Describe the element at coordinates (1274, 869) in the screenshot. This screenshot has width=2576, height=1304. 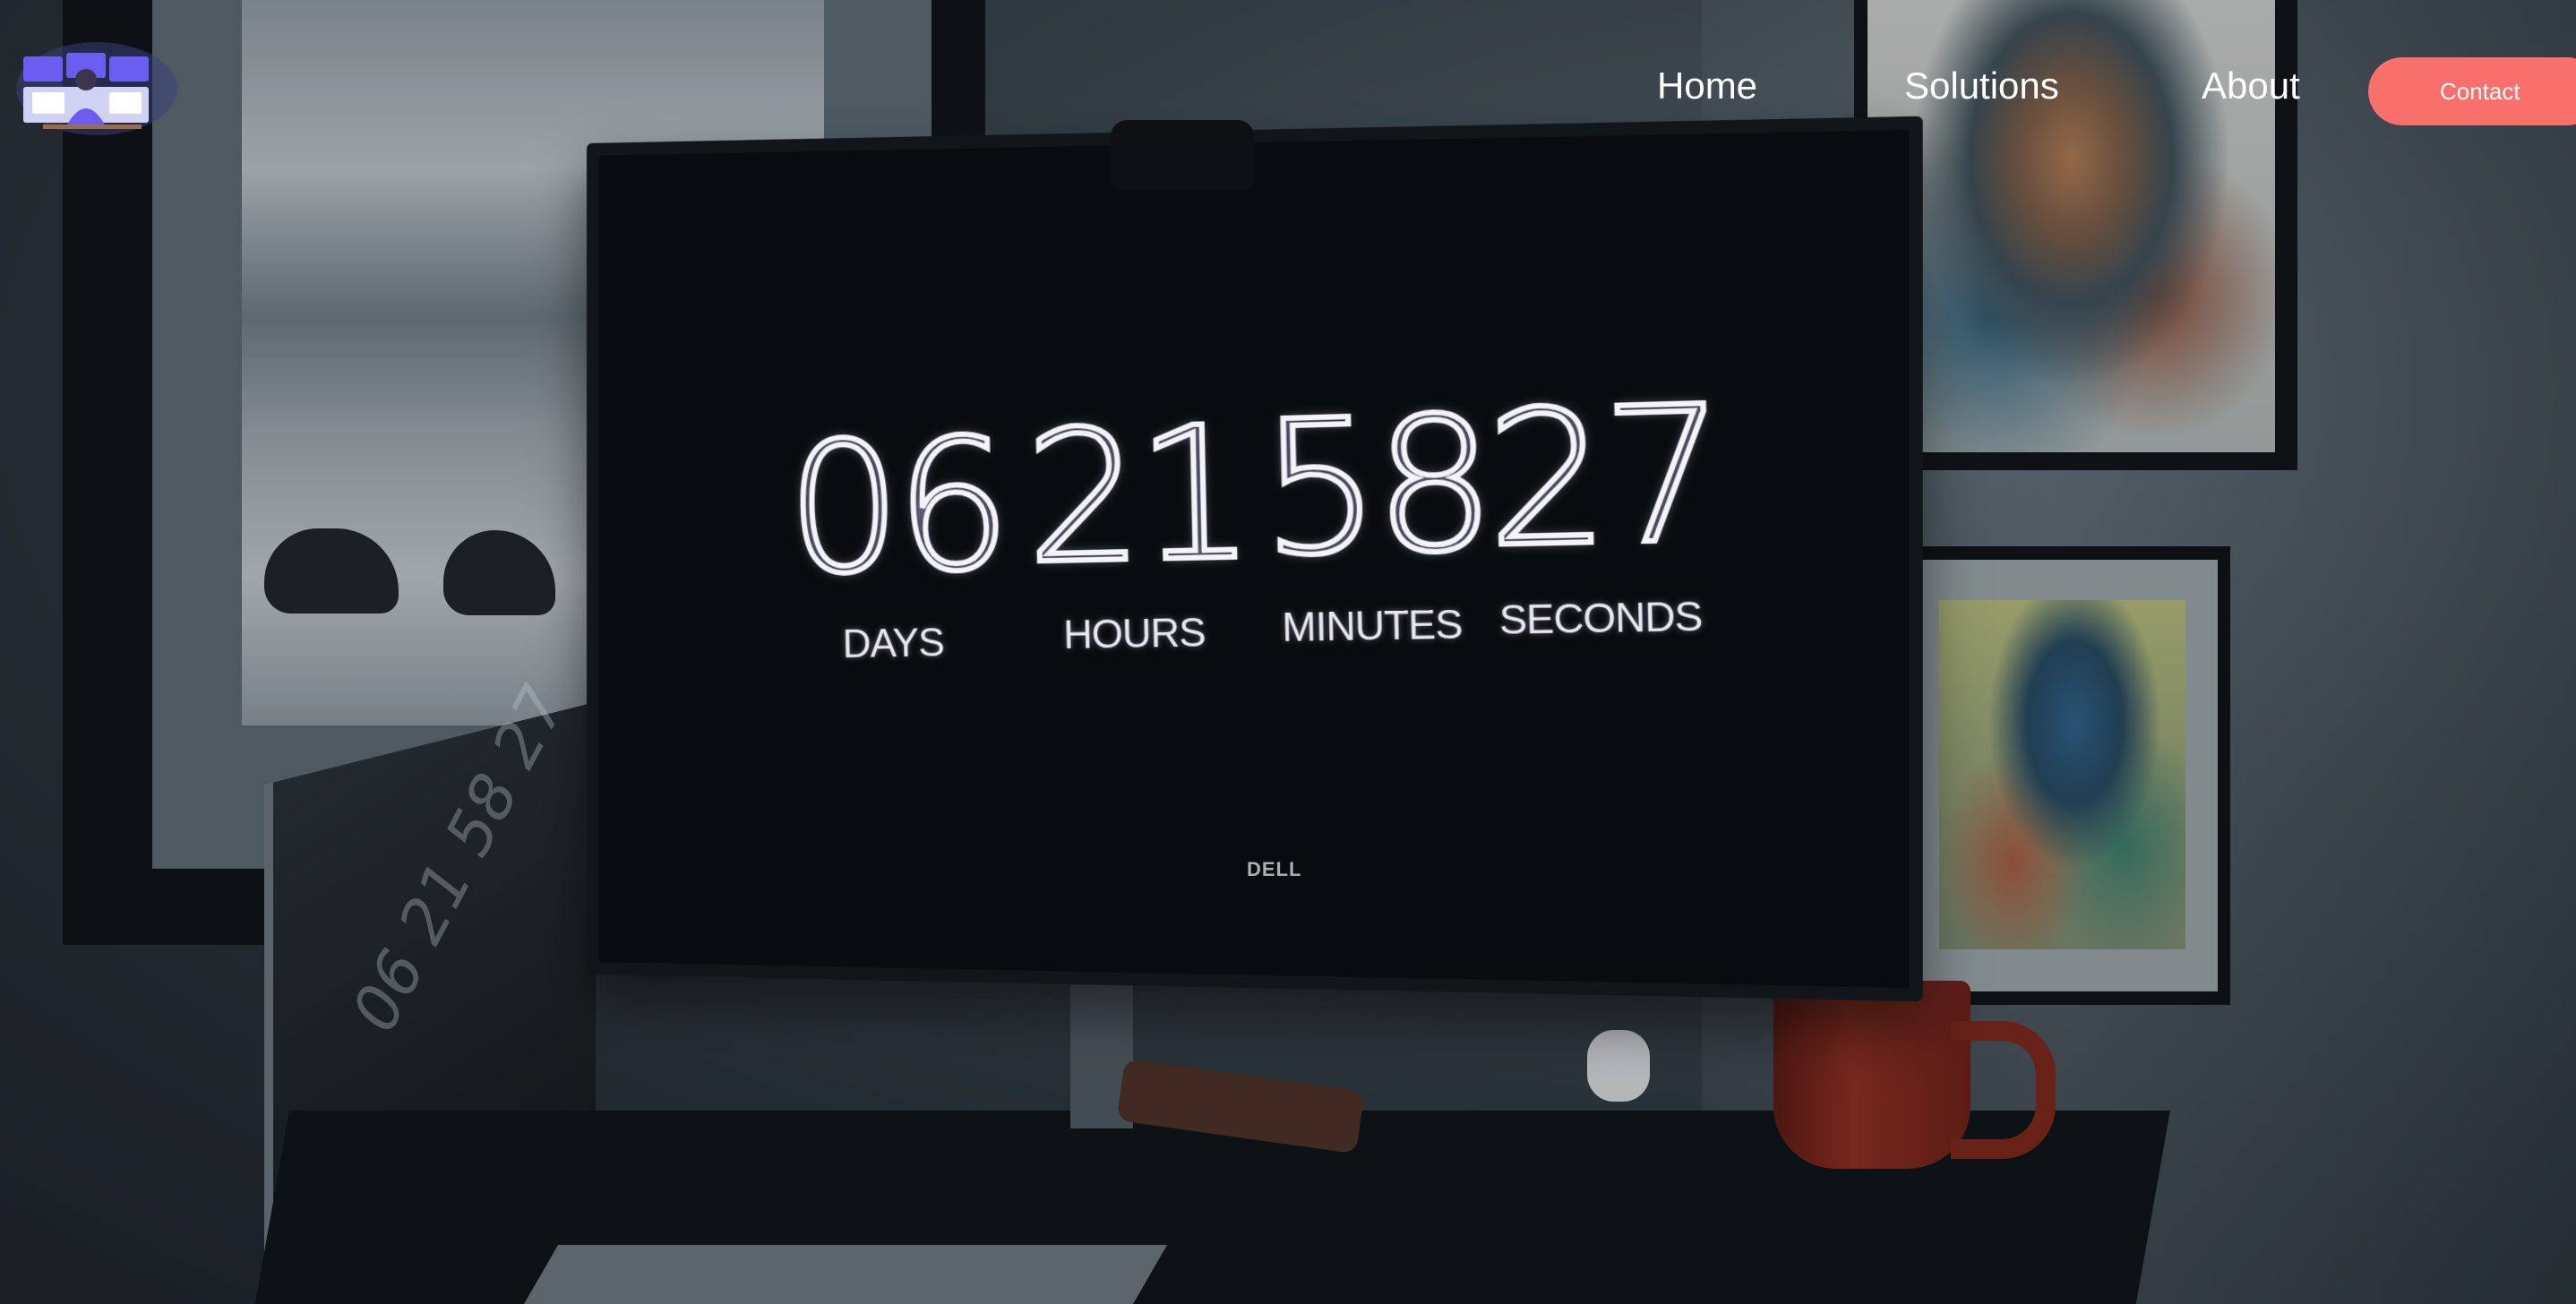
I see `monitor-brand-logo: DELL` at that location.